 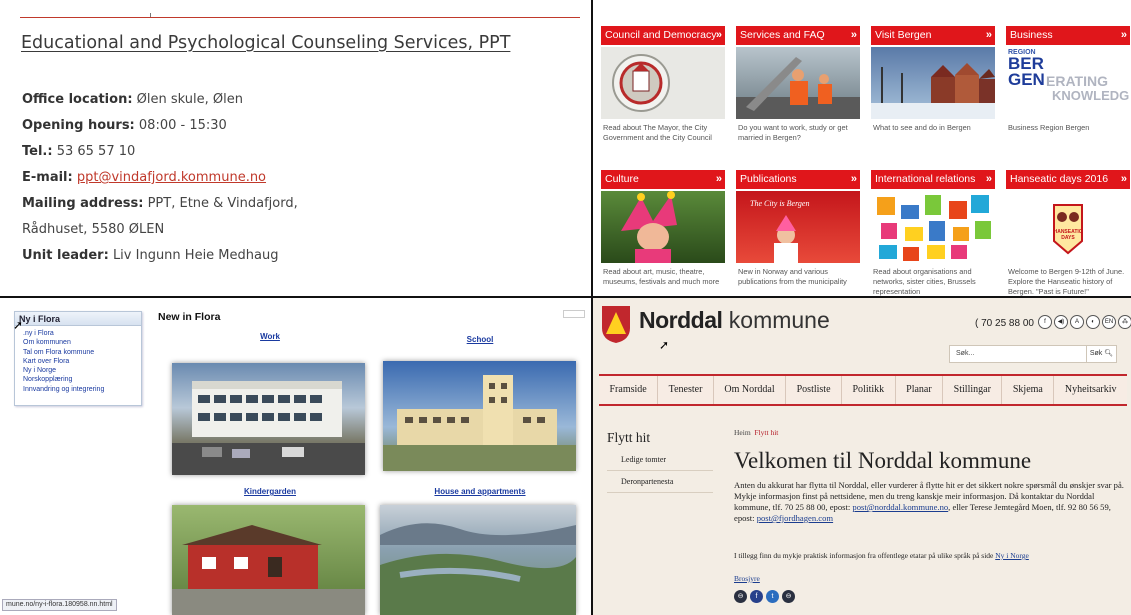 What do you see at coordinates (742, 432) in the screenshot?
I see `breadcrumb-home: Heim` at bounding box center [742, 432].